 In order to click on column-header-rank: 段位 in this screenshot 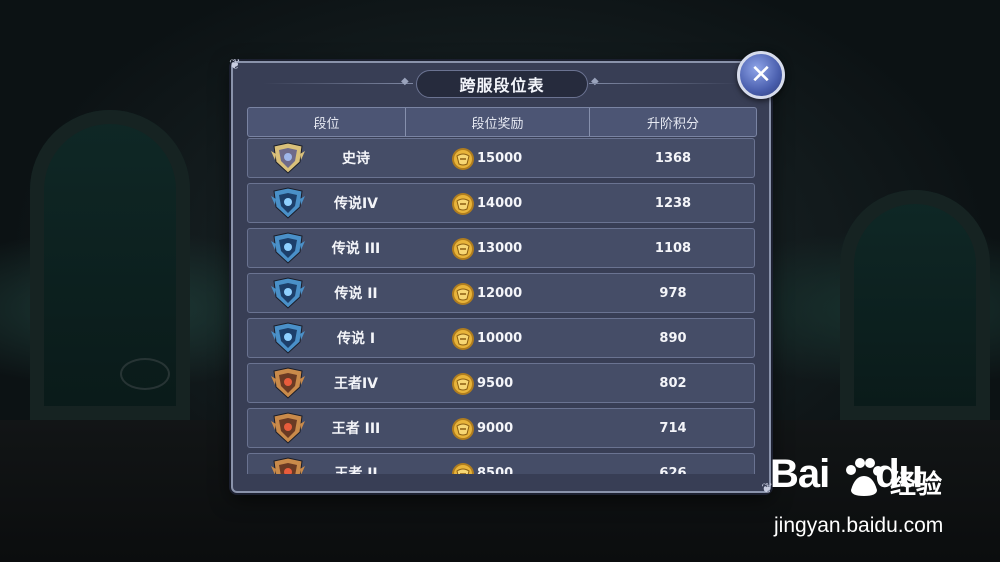, I will do `click(327, 122)`.